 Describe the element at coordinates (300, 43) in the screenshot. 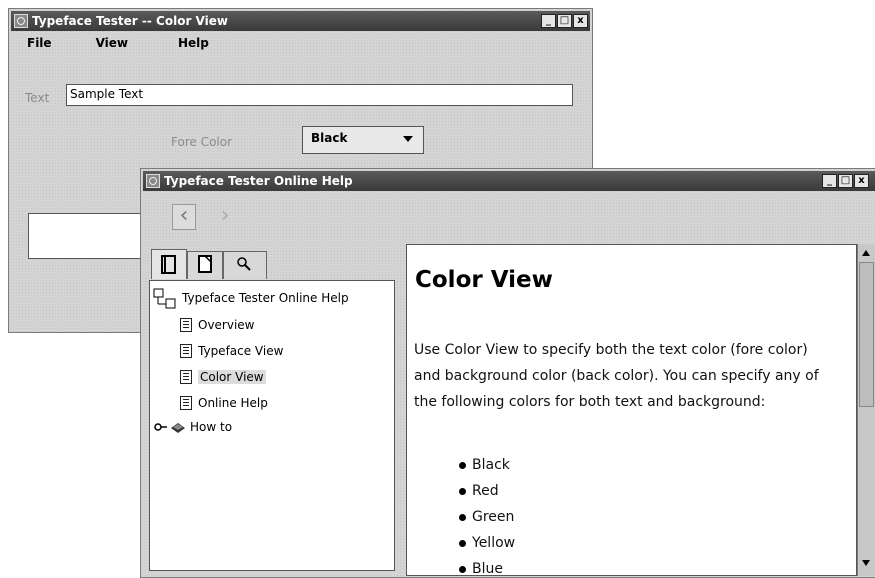

I see `menubar: File View Help` at that location.